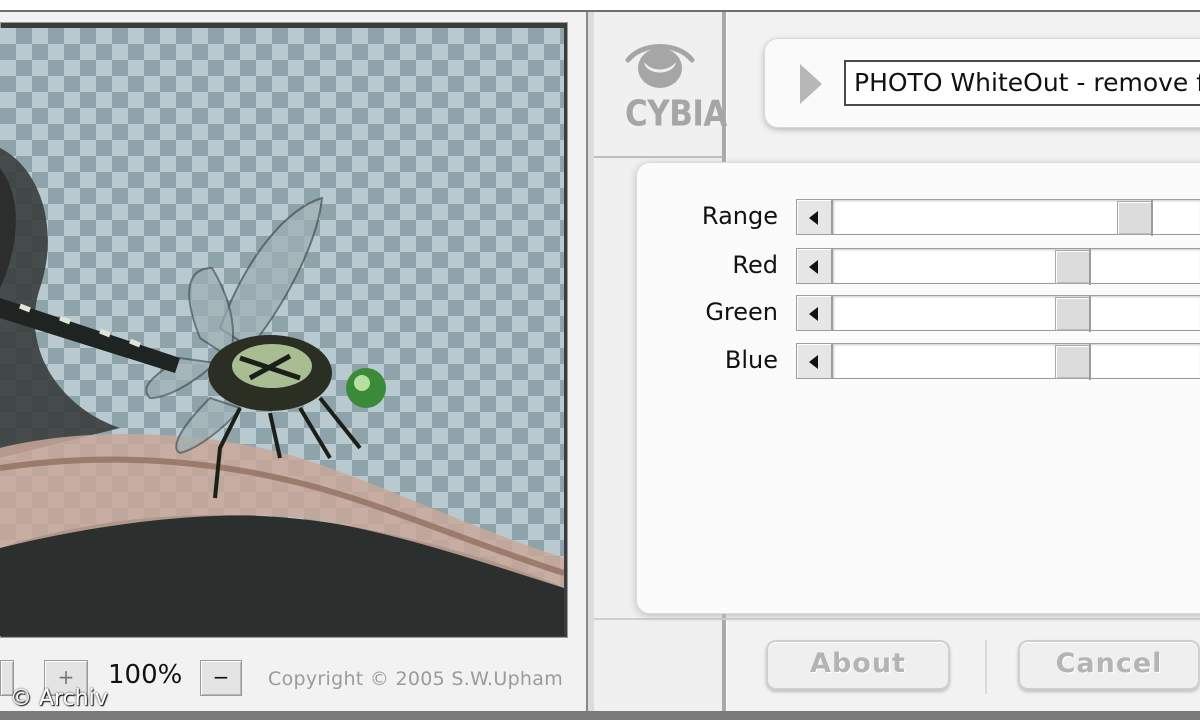 This screenshot has height=720, width=1200. Describe the element at coordinates (416, 679) in the screenshot. I see `copyright-text: Copyright © 2005 S.W.Upham` at that location.